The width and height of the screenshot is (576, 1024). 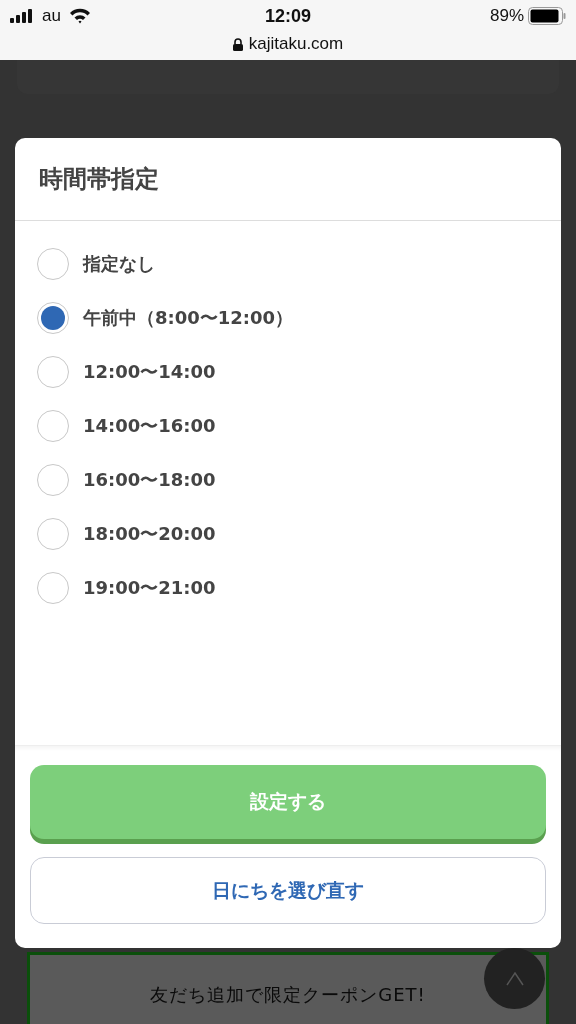 I want to click on reselect-date-button: 日にちを選び直す, so click(x=288, y=890).